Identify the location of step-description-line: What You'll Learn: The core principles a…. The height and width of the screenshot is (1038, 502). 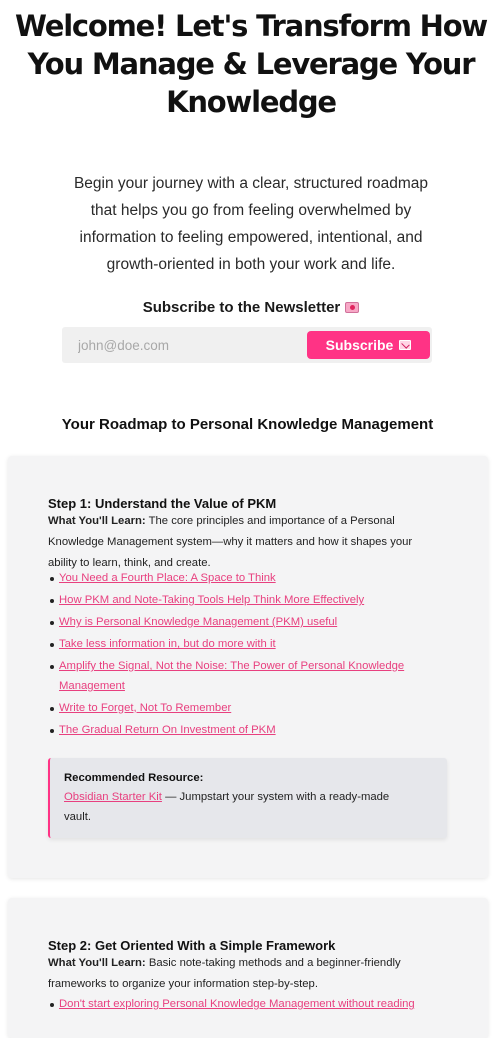
(248, 521).